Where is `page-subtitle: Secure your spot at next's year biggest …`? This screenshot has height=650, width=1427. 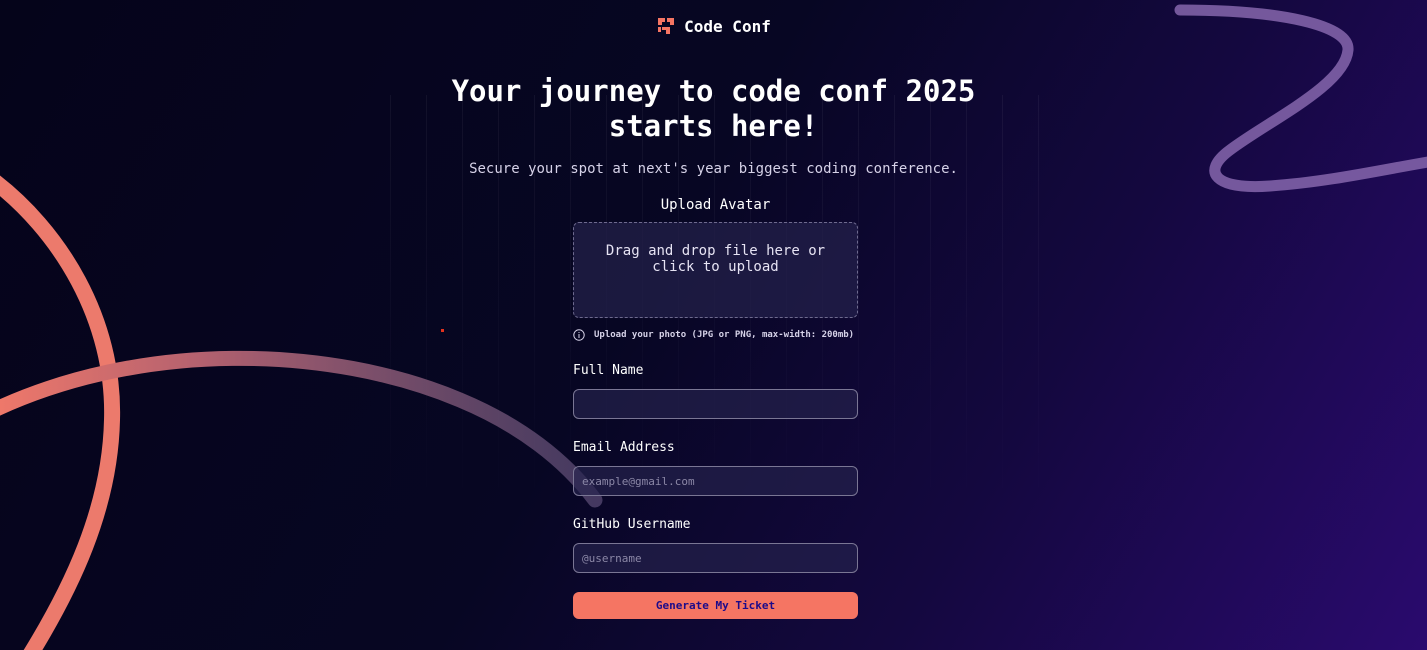
page-subtitle: Secure your spot at next's year biggest … is located at coordinates (713, 169).